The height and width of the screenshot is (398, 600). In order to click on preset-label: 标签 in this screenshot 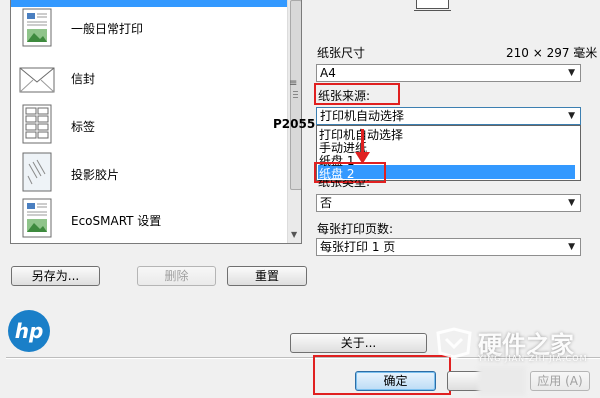, I will do `click(83, 127)`.